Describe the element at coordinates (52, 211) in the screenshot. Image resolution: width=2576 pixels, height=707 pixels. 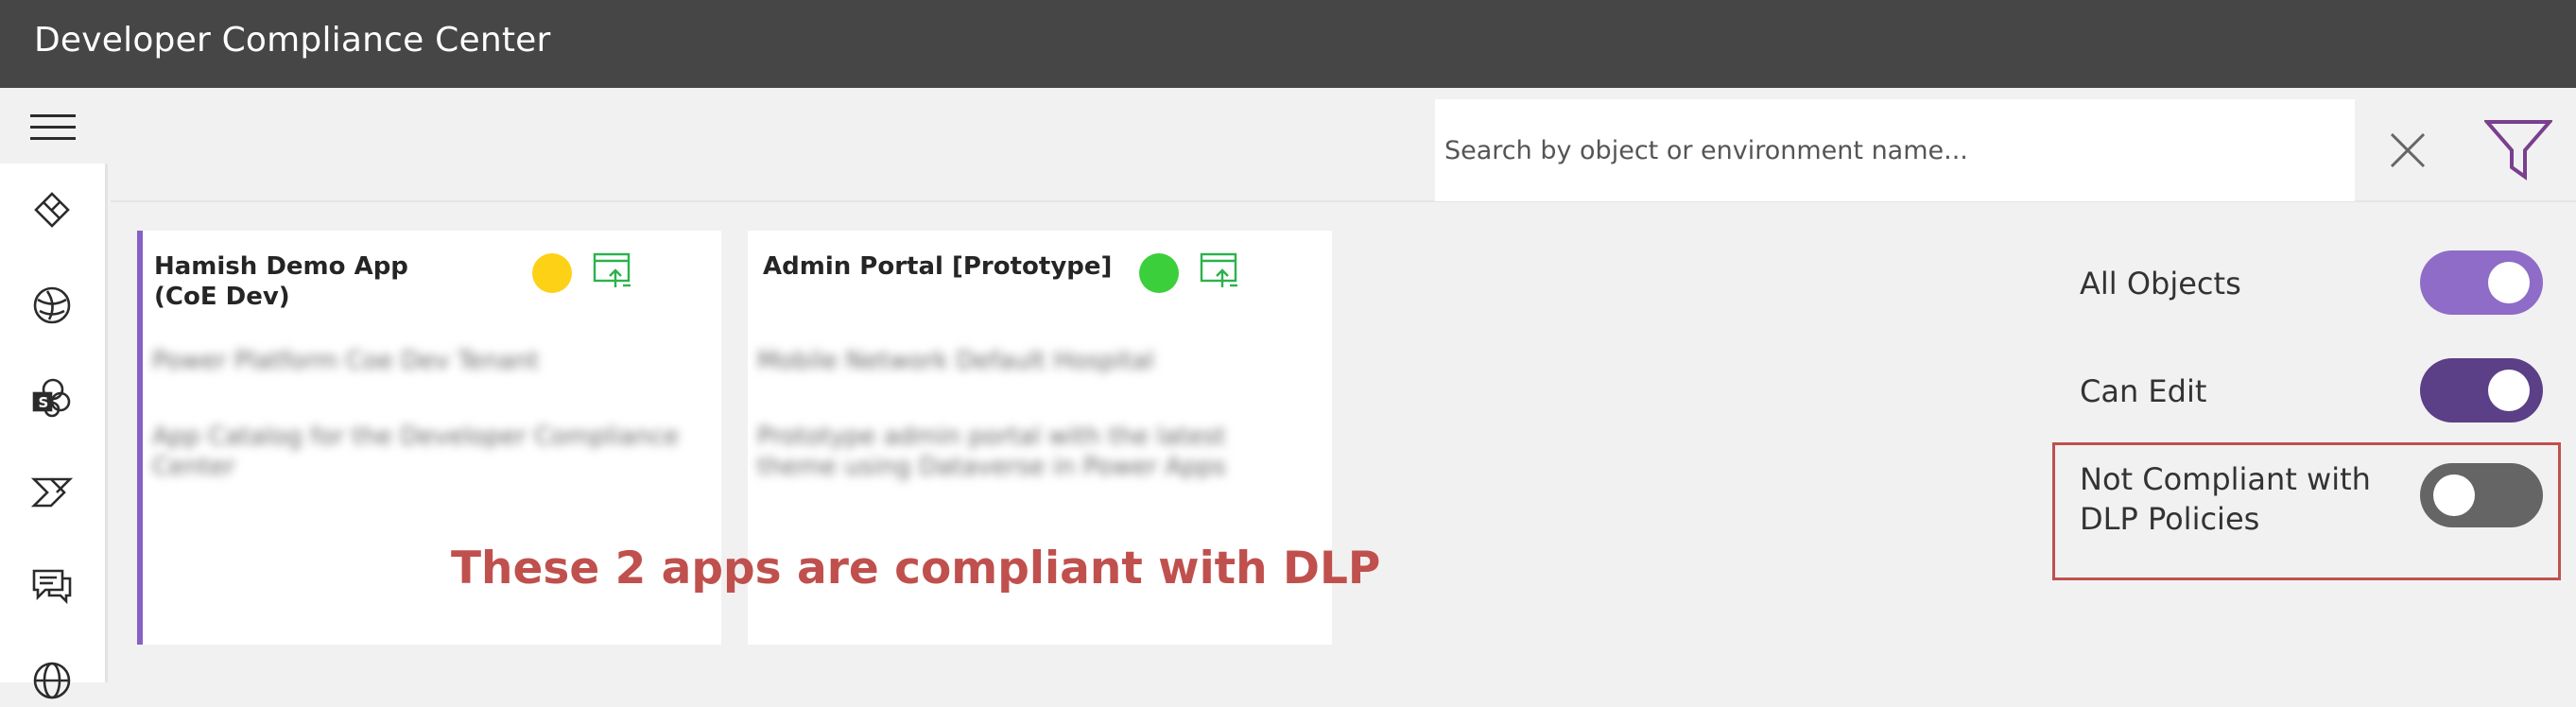
I see `power-apps-icon` at that location.